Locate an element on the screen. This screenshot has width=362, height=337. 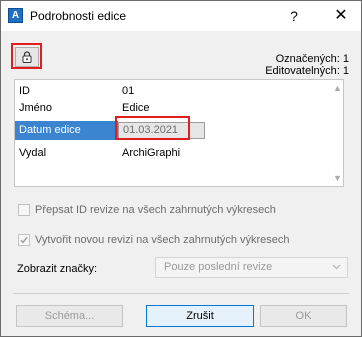
row-key: ID is located at coordinates (24, 91).